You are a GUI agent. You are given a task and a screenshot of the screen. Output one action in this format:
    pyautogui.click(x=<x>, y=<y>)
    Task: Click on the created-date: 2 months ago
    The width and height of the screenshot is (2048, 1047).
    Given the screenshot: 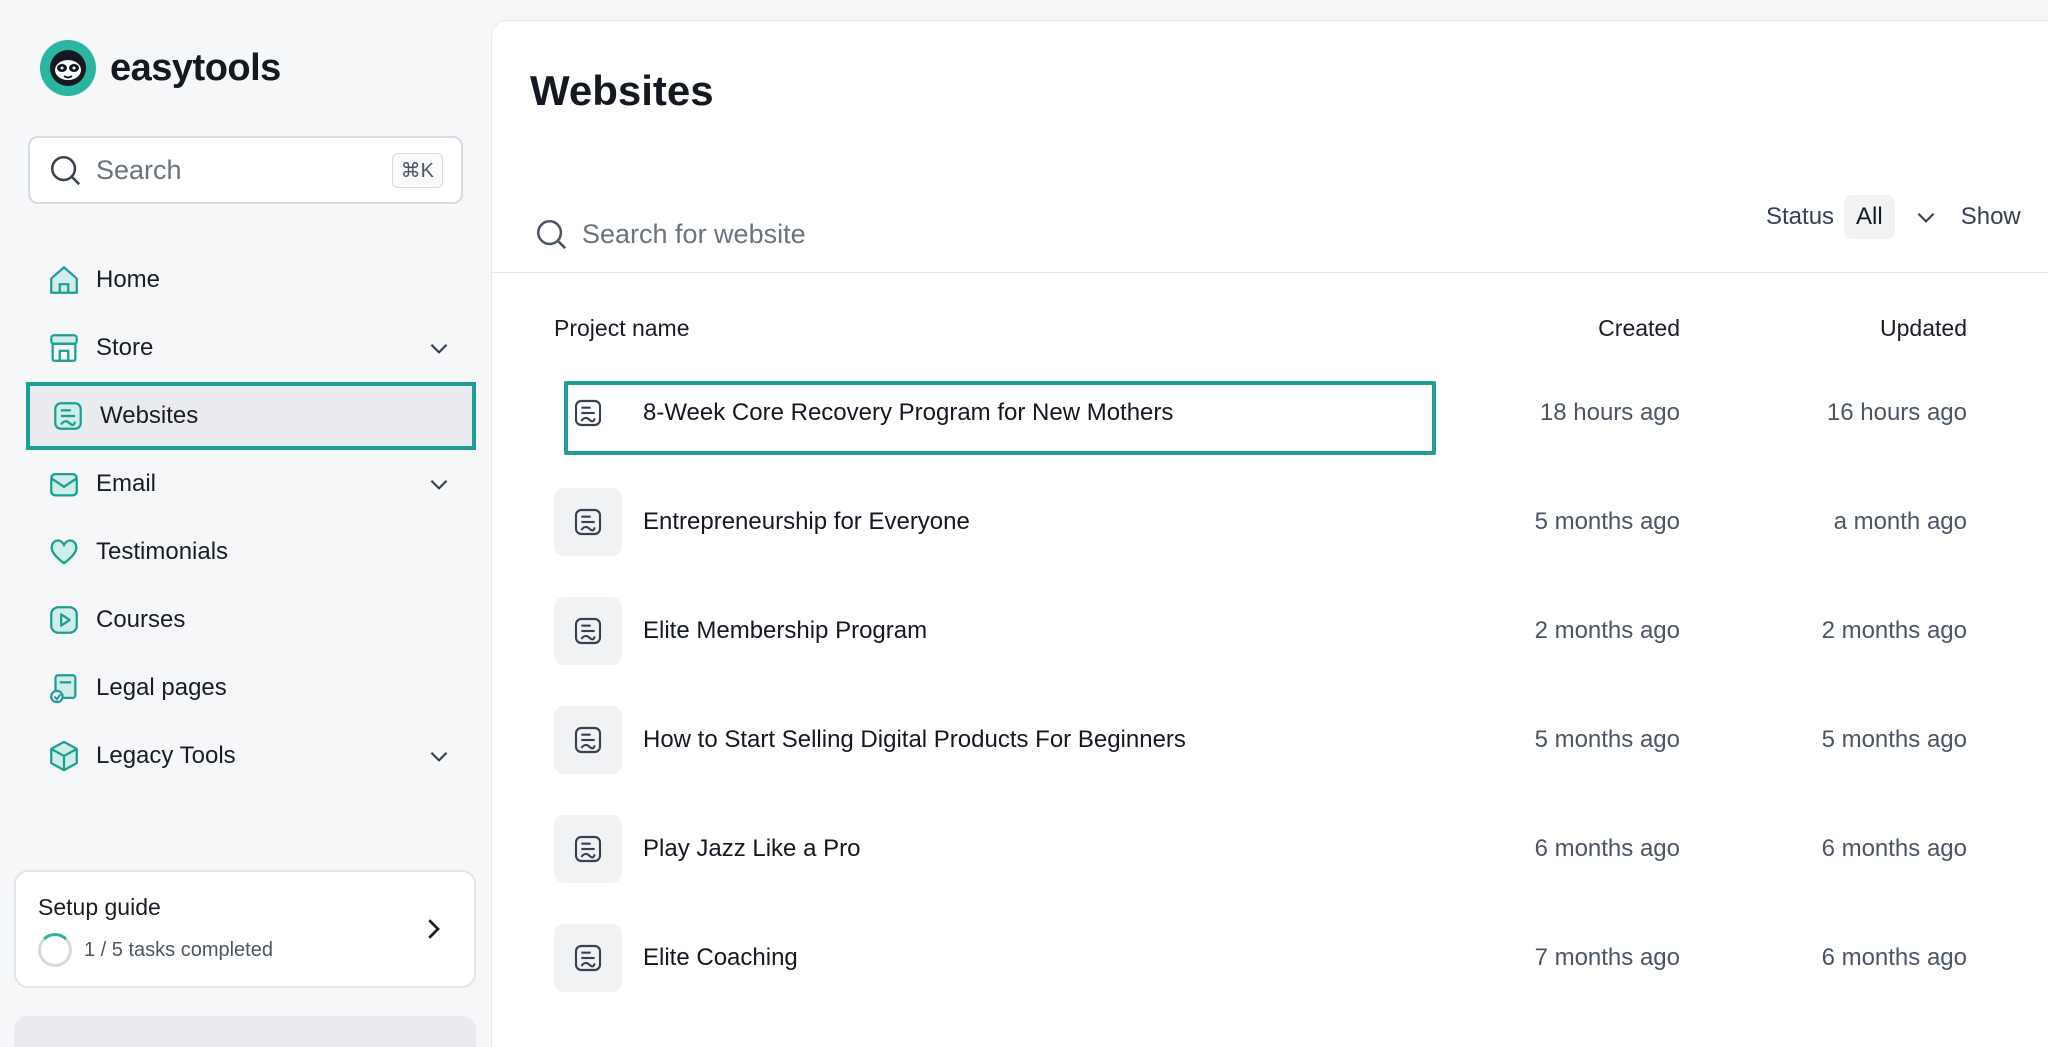 What is the action you would take?
    pyautogui.click(x=1607, y=630)
    